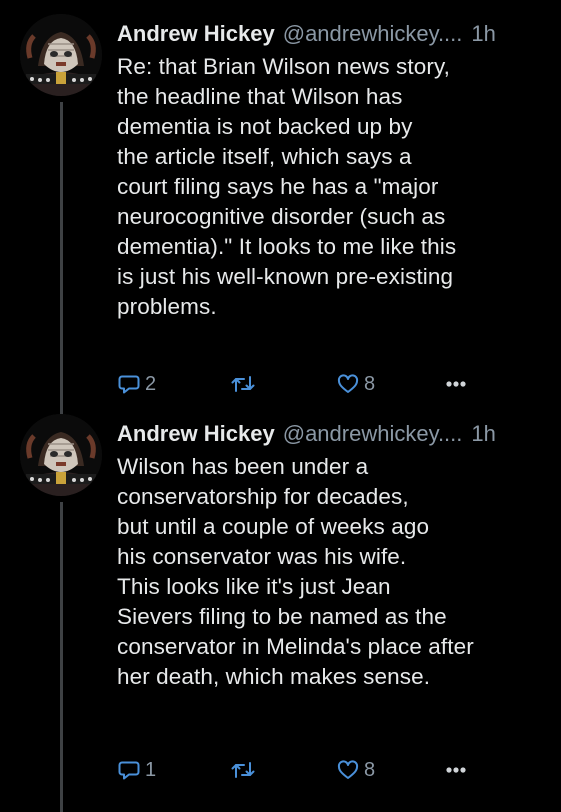 The height and width of the screenshot is (812, 561). What do you see at coordinates (151, 384) in the screenshot?
I see `reply-count: 2` at bounding box center [151, 384].